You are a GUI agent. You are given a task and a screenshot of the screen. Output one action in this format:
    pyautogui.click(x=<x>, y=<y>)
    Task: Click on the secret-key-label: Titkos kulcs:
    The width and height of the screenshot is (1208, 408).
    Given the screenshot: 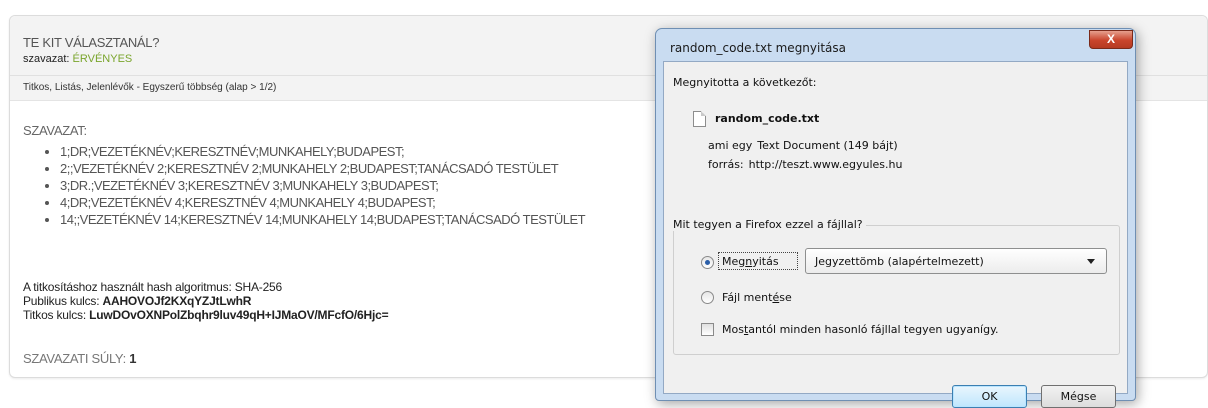 What is the action you would take?
    pyautogui.click(x=54, y=315)
    